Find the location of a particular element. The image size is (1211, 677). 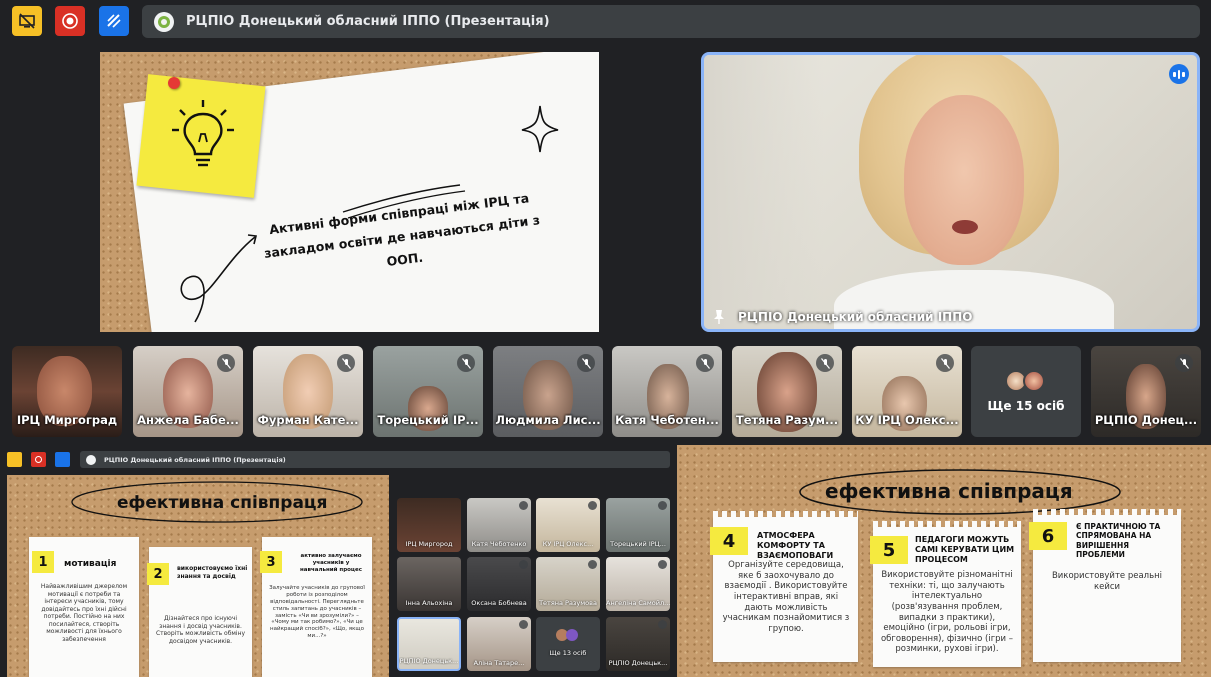

mini-participant-name: Катя Чеботенко is located at coordinates (499, 544).